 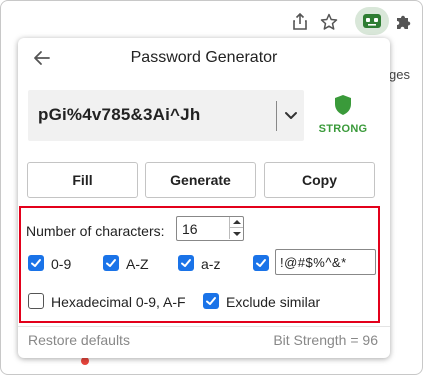 What do you see at coordinates (79, 340) in the screenshot?
I see `restore-defaults-link: Restore defaults` at bounding box center [79, 340].